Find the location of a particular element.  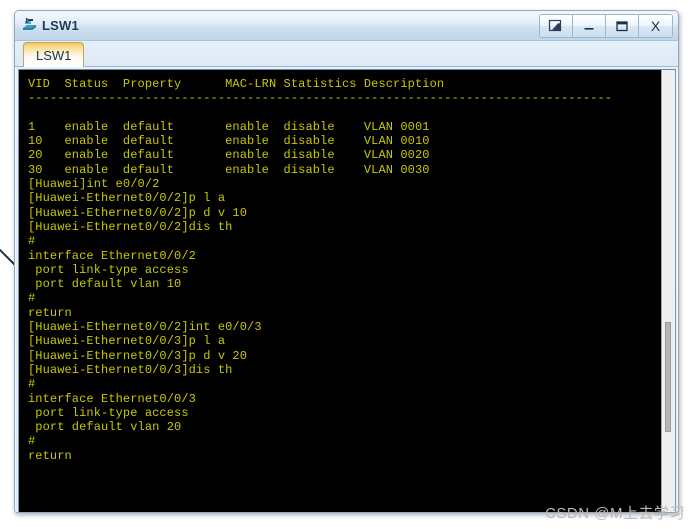

tab-strip: LSW1 is located at coordinates (346, 54).